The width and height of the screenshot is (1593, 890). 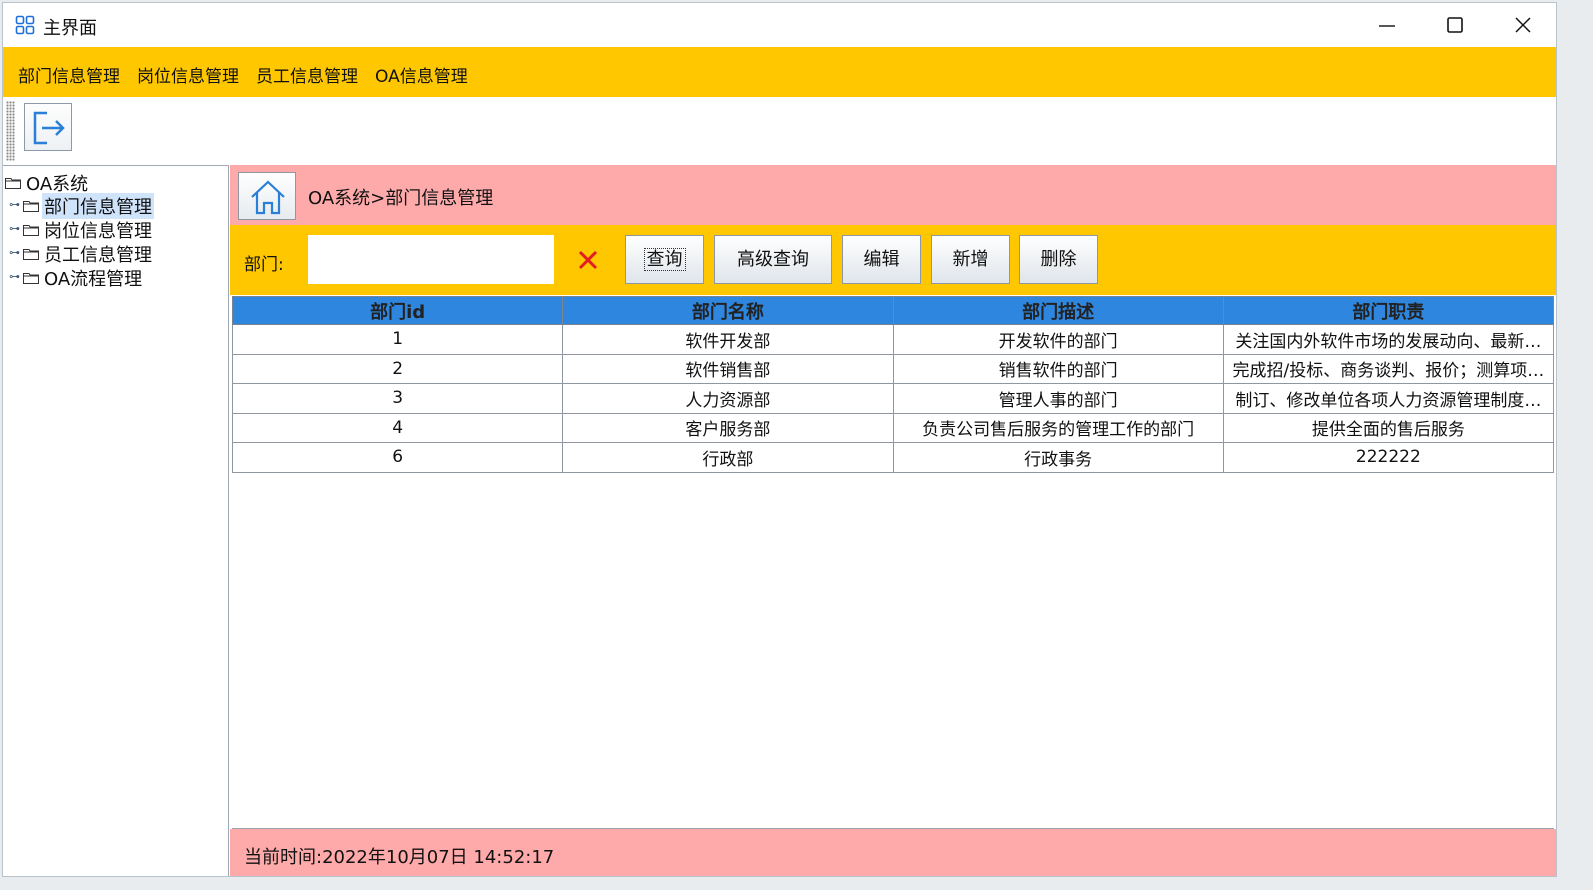 What do you see at coordinates (307, 74) in the screenshot?
I see `menu-item-employee: 员工信息管理` at bounding box center [307, 74].